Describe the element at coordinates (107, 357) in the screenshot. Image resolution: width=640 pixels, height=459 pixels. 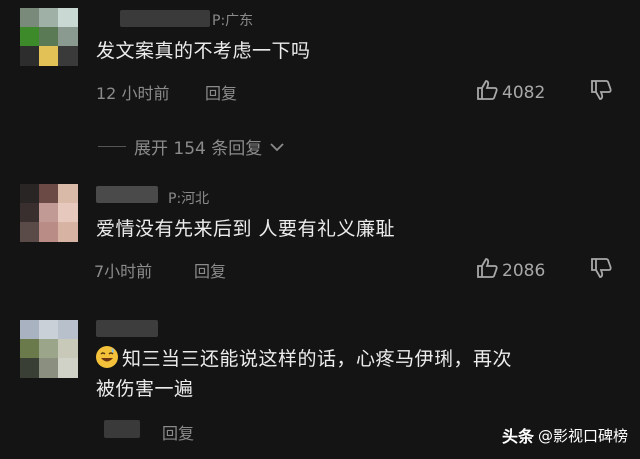
I see `grinning-sweat-emoji-icon` at that location.